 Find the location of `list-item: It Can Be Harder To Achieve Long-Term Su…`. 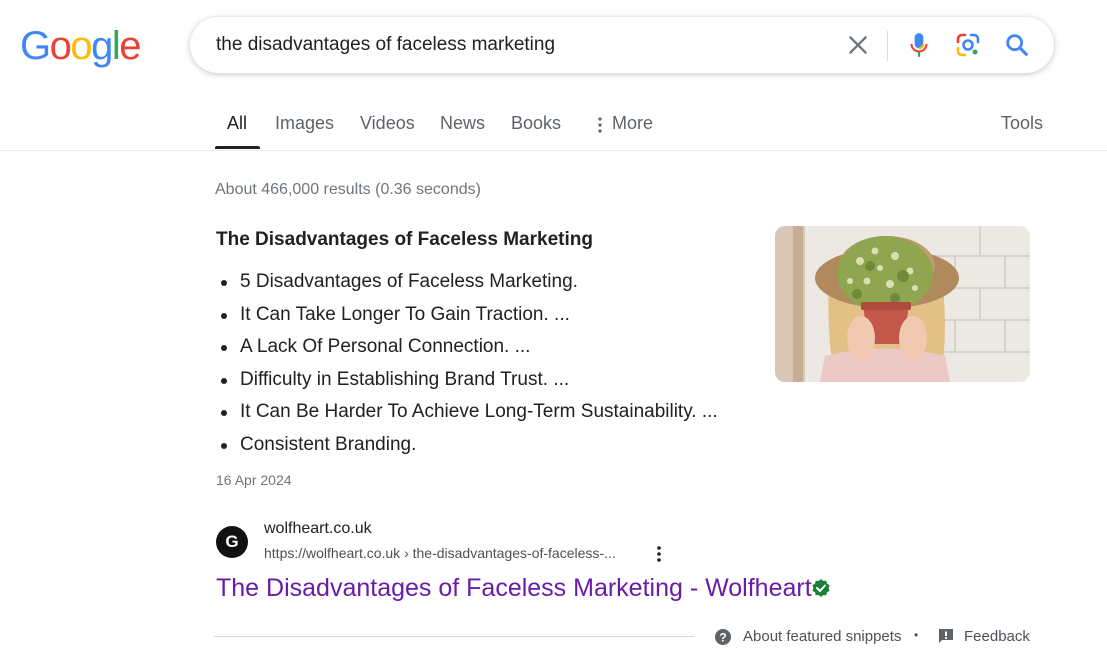

list-item: It Can Be Harder To Achieve Long-Term Su… is located at coordinates (467, 412).